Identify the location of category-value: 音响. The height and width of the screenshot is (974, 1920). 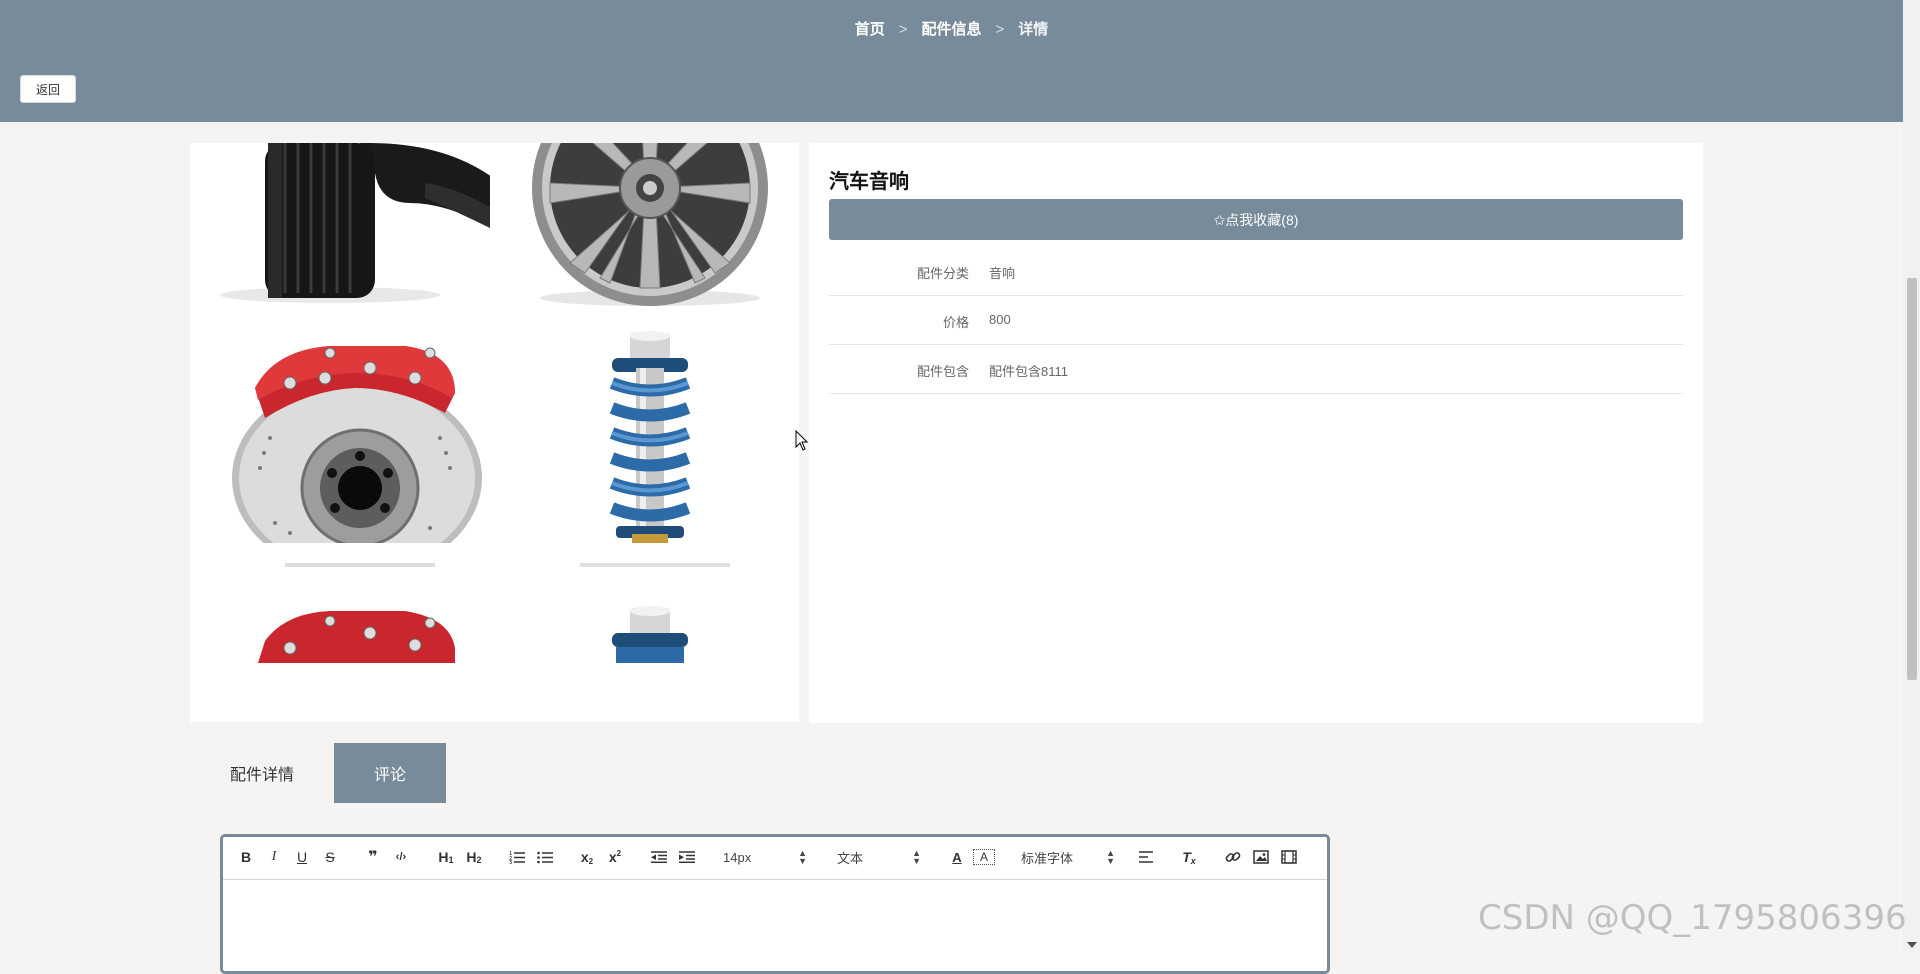
(1002, 273).